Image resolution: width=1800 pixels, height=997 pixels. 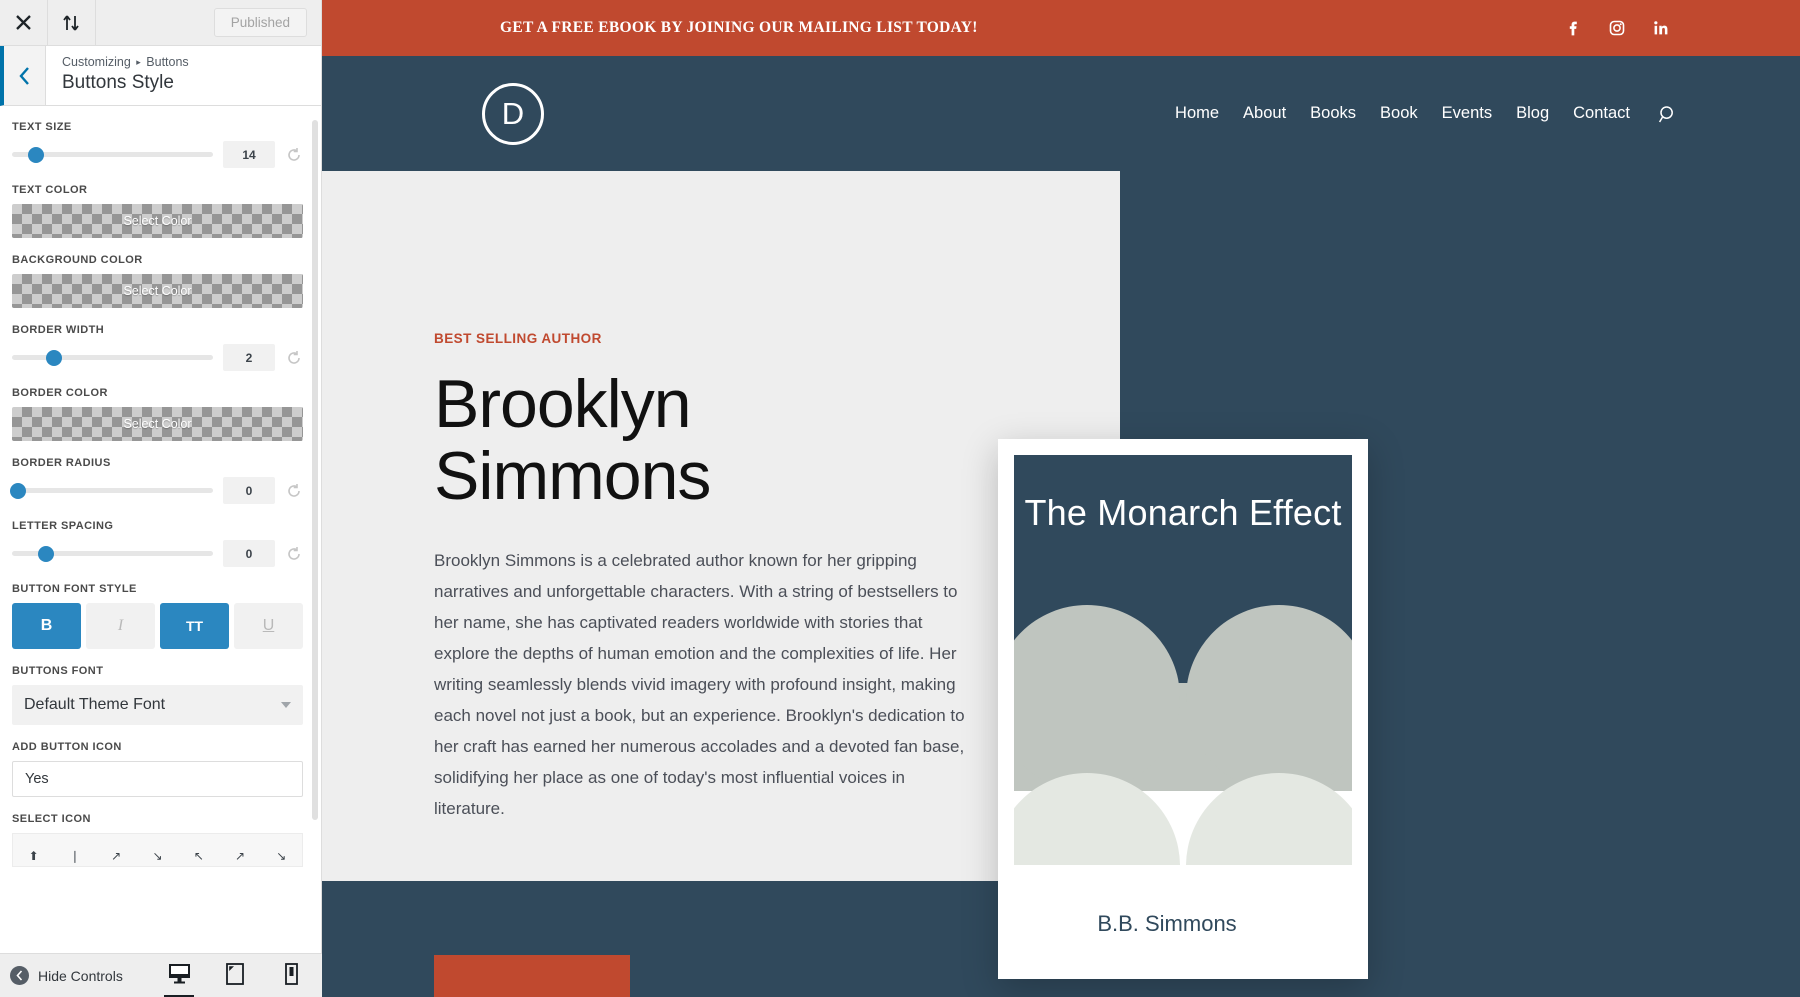 I want to click on control-label: BORDER COLOR, so click(x=60, y=393).